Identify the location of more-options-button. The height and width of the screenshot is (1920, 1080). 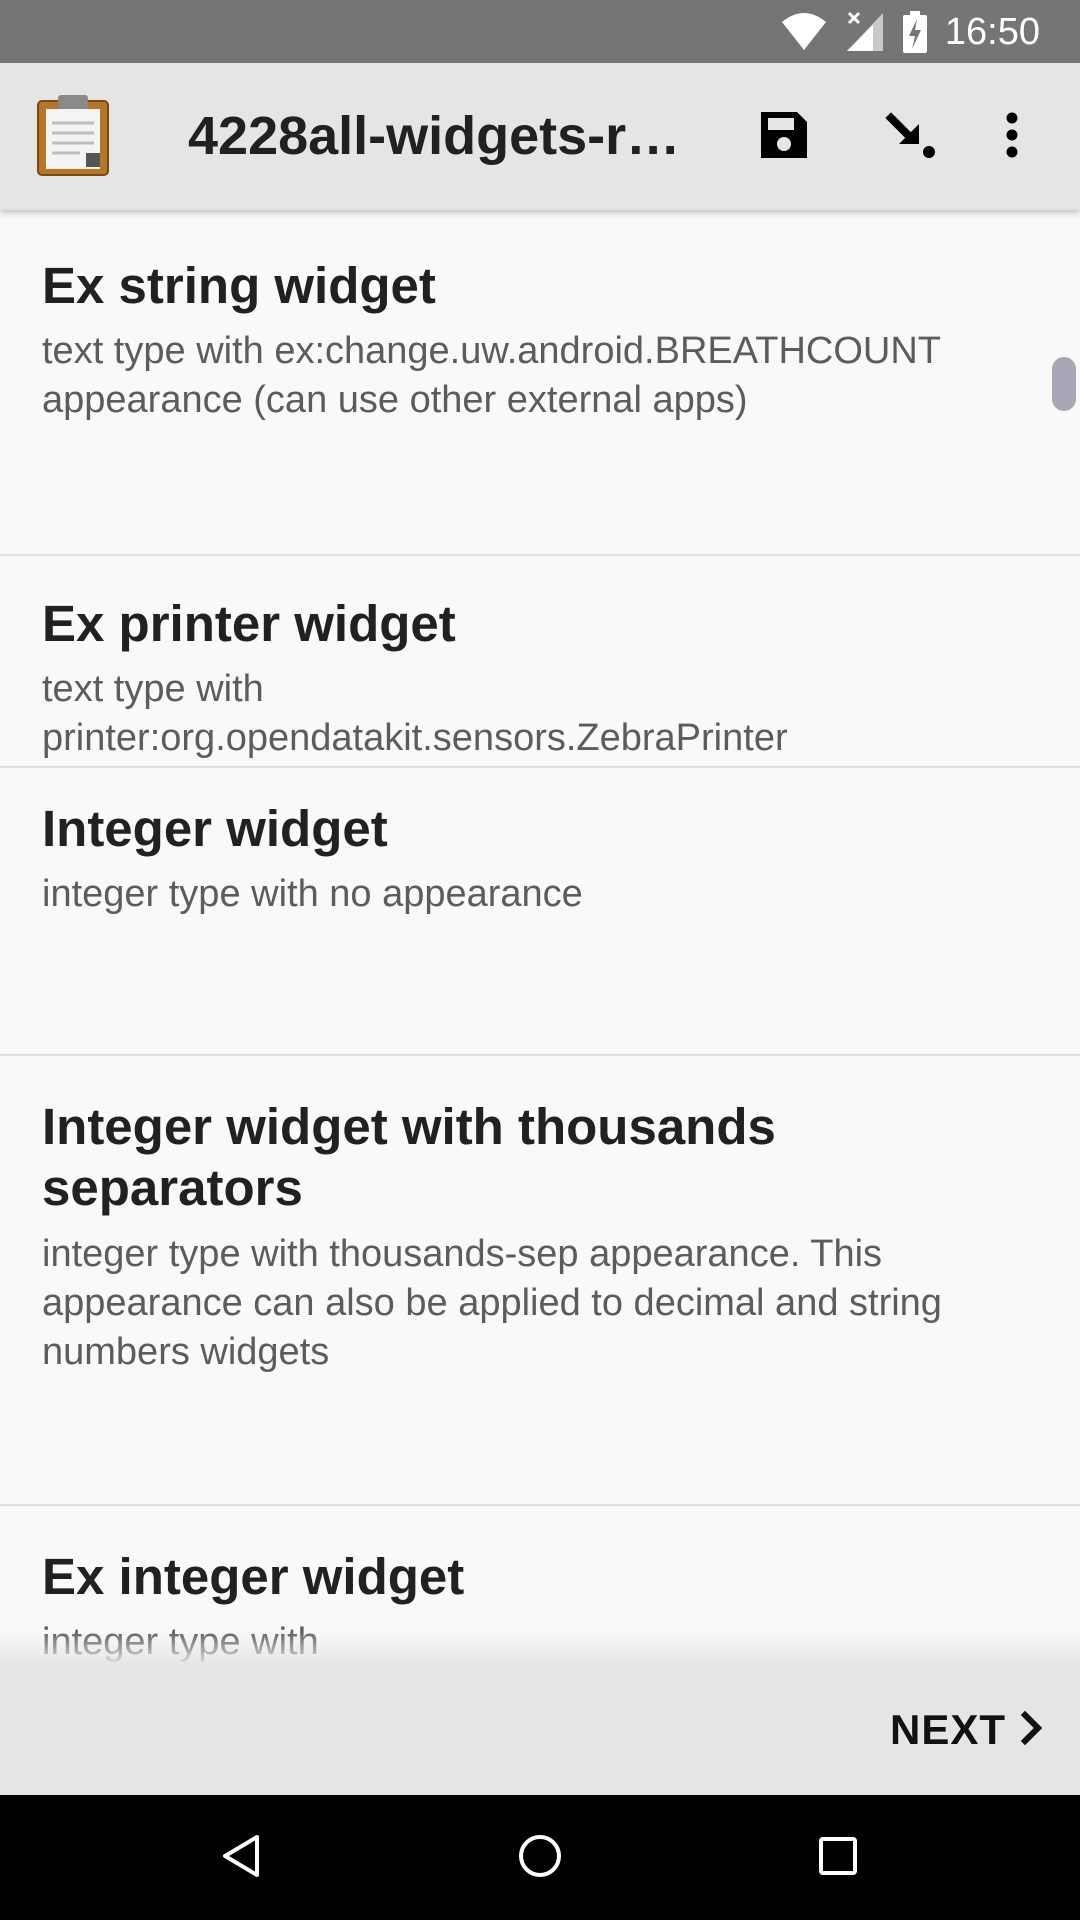
(1012, 137).